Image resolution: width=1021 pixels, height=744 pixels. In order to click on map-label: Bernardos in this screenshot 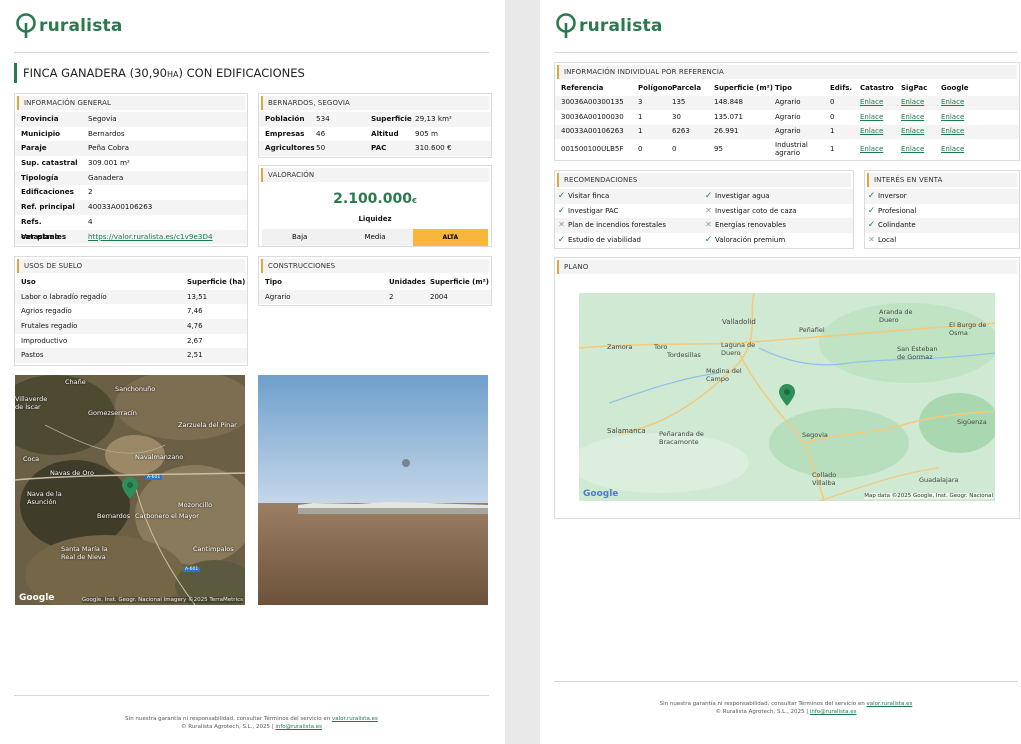, I will do `click(114, 516)`.